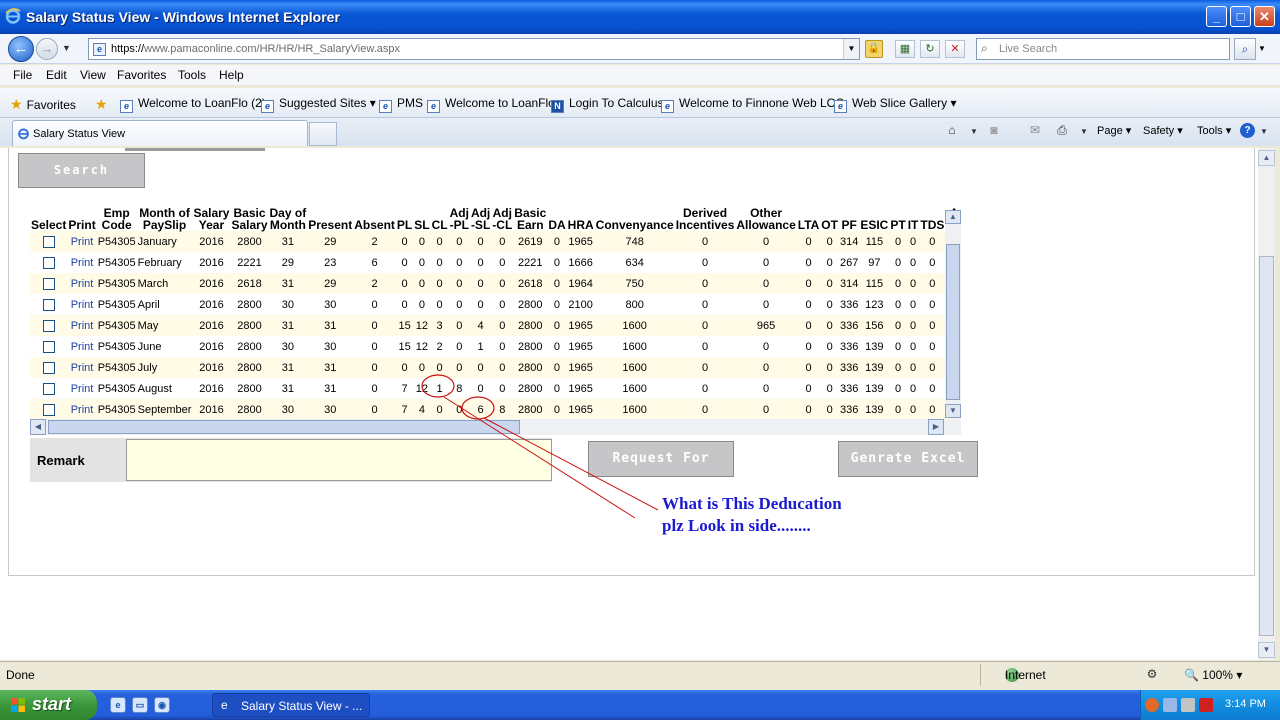  Describe the element at coordinates (874, 49) in the screenshot. I see `lock-icon: 🔒` at that location.